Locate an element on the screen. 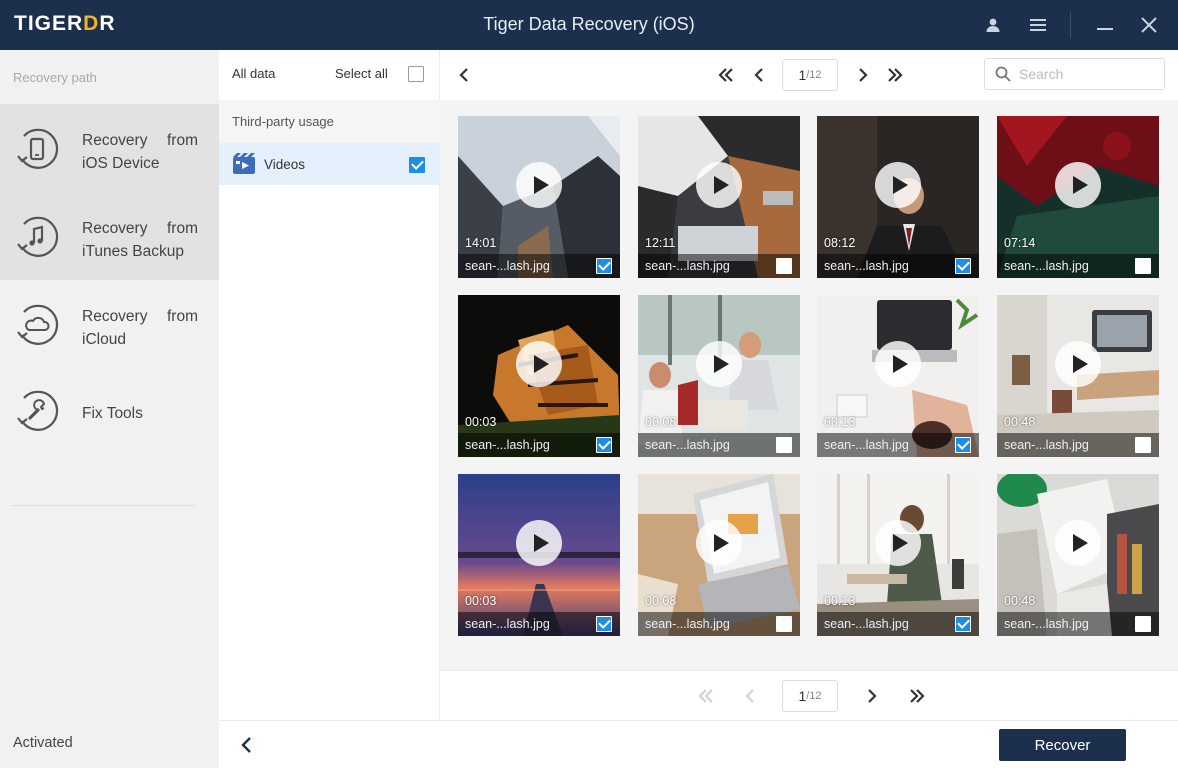  sidebar-divider is located at coordinates (103, 505).